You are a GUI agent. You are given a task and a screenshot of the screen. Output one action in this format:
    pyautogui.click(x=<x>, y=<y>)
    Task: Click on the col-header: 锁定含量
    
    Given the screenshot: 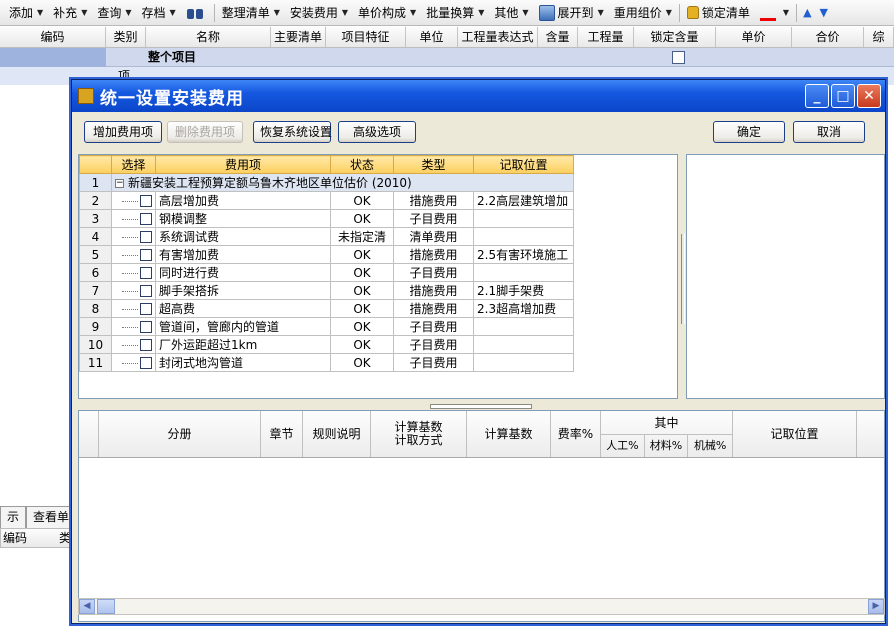 What is the action you would take?
    pyautogui.click(x=675, y=37)
    